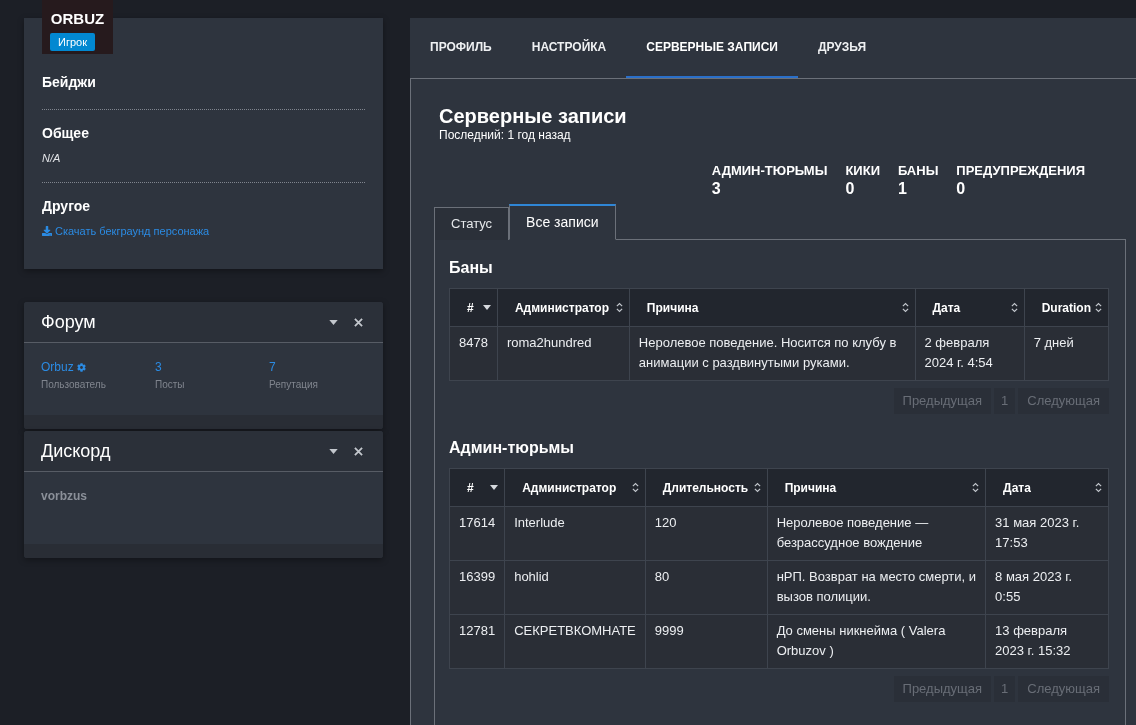  Describe the element at coordinates (57, 367) in the screenshot. I see `user-link: Orbuz` at that location.